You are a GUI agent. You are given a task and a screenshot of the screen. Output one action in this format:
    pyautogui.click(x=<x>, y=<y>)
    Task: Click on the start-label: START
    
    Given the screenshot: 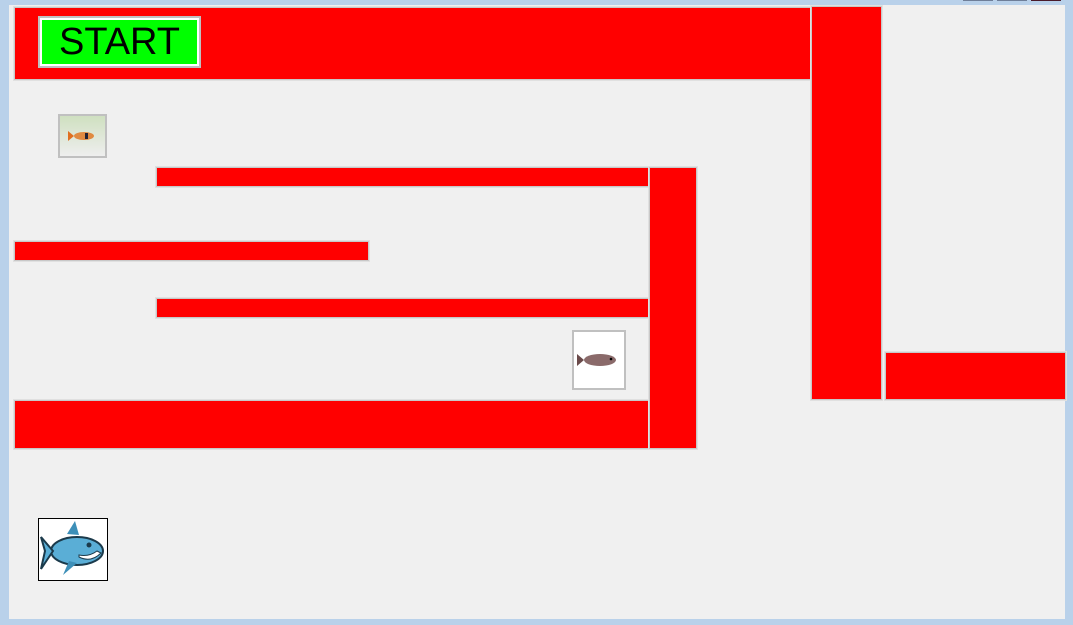 What is the action you would take?
    pyautogui.click(x=119, y=42)
    